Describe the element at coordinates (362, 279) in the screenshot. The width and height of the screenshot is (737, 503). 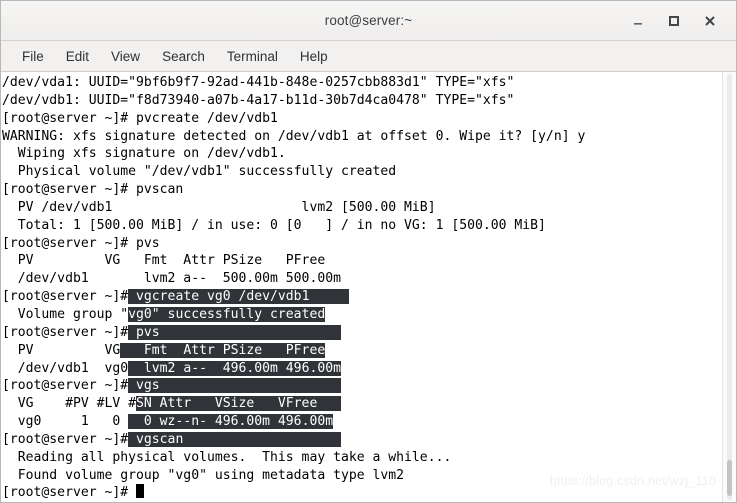
I see `terminal-line: /dev/vdb1 lvm2 a-- 500.00m 500.00m` at that location.